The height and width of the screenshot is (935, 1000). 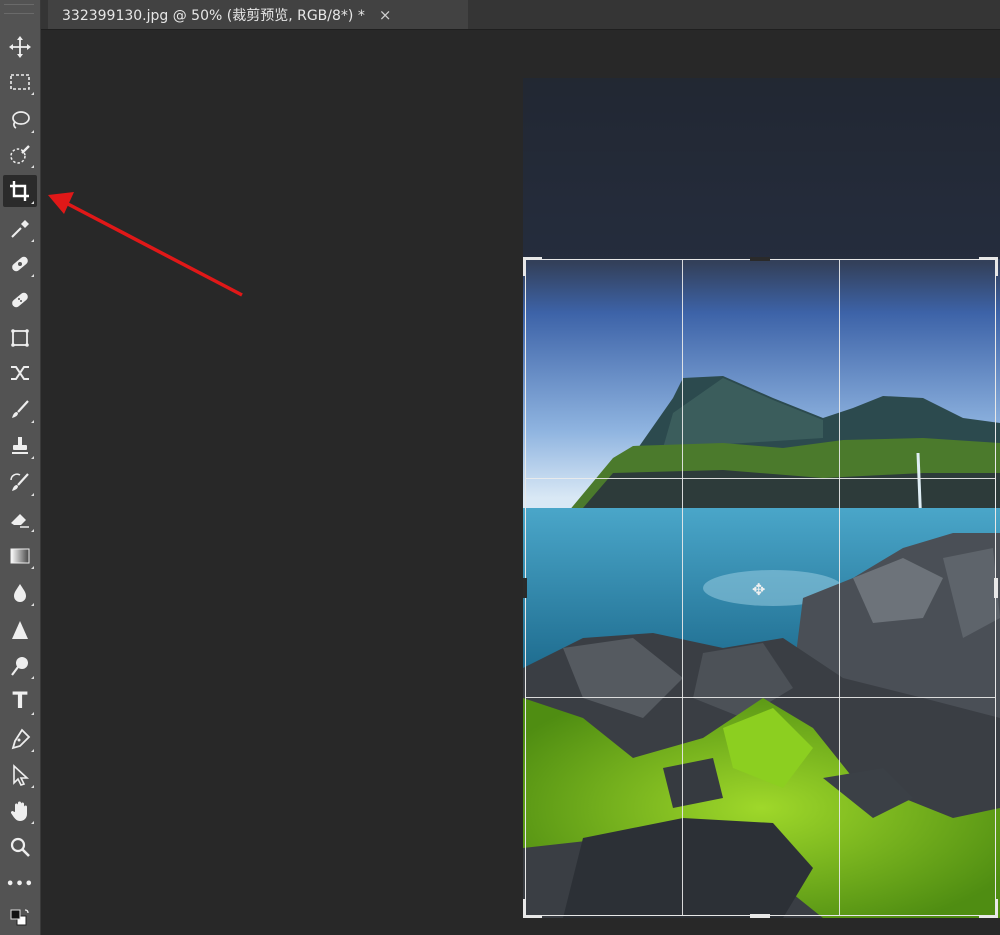 I want to click on patch-icon, so click(x=20, y=338).